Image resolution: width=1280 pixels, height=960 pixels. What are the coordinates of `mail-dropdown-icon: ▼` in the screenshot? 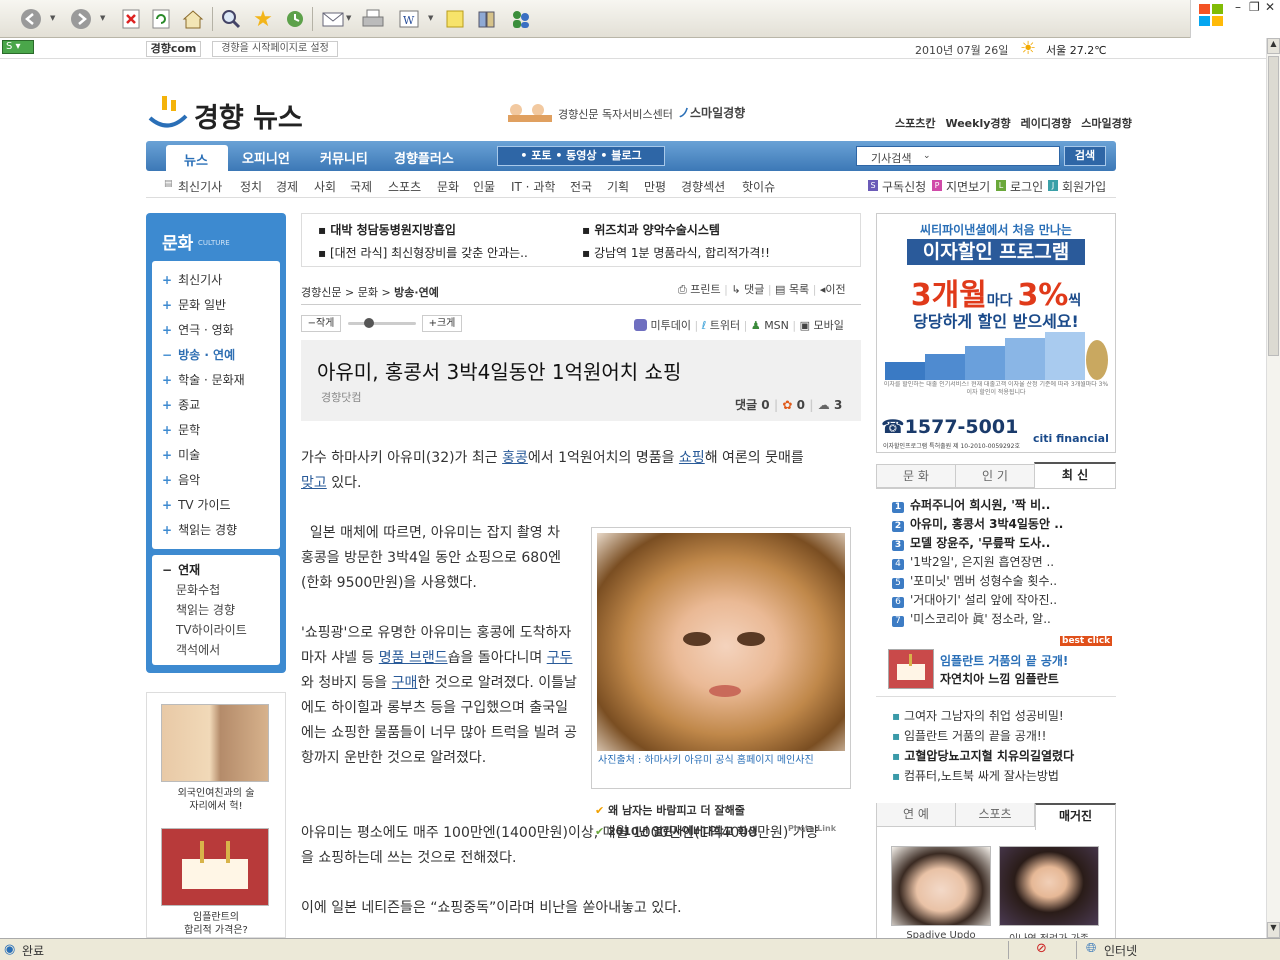 It's located at (348, 18).